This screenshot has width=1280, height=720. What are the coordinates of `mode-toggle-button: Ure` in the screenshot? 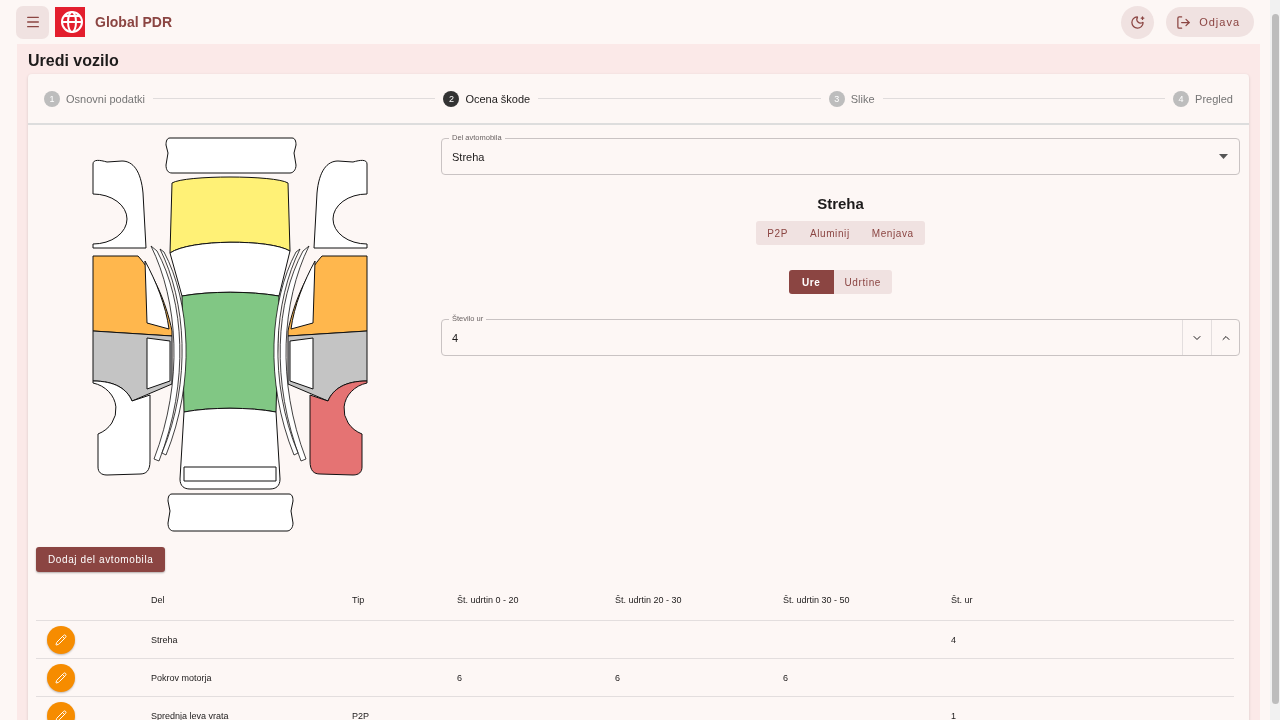 It's located at (811, 282).